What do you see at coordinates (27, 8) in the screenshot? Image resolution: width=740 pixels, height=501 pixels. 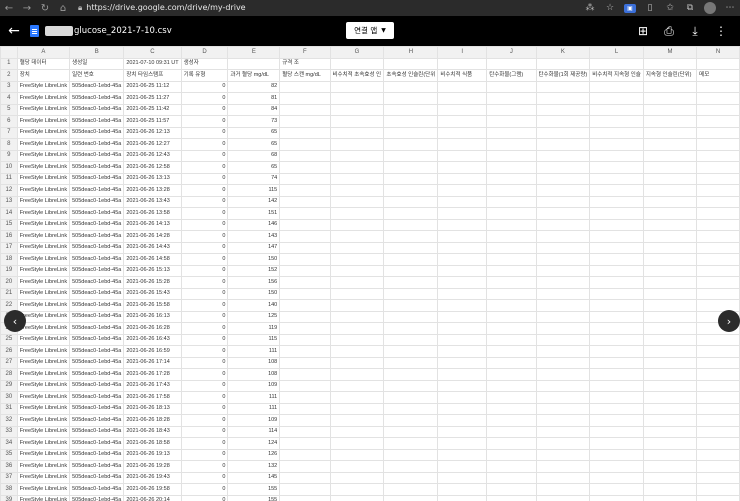 I see `forward-arrow-icon: →` at bounding box center [27, 8].